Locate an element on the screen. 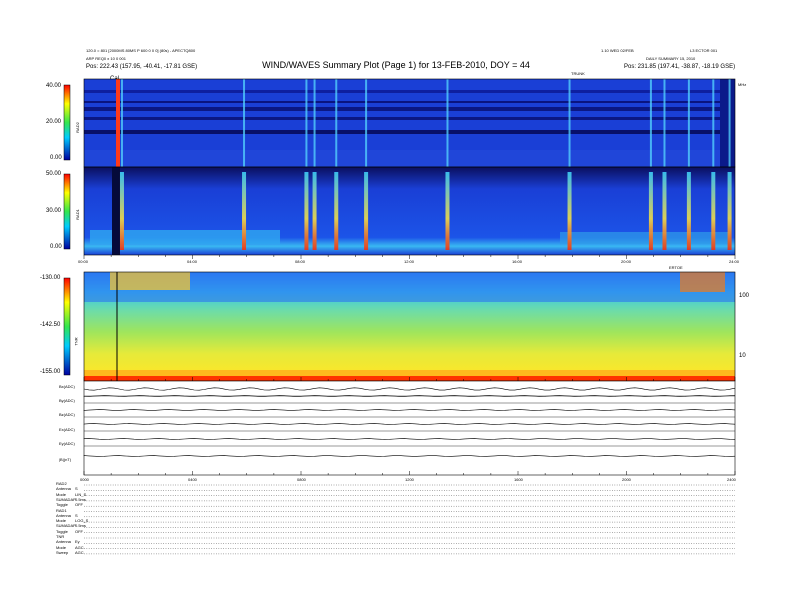 The image size is (792, 612). rad2-lower-band is located at coordinates (409, 158).